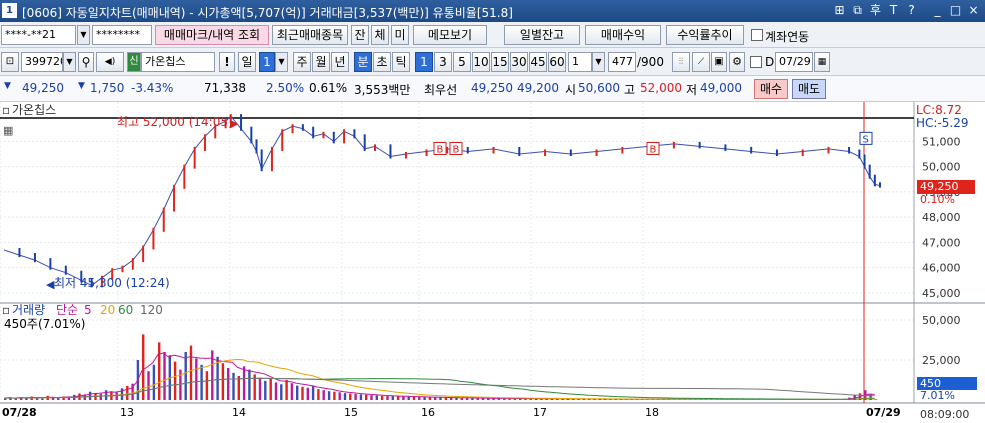  I want to click on volume-bars, so click(441, 367).